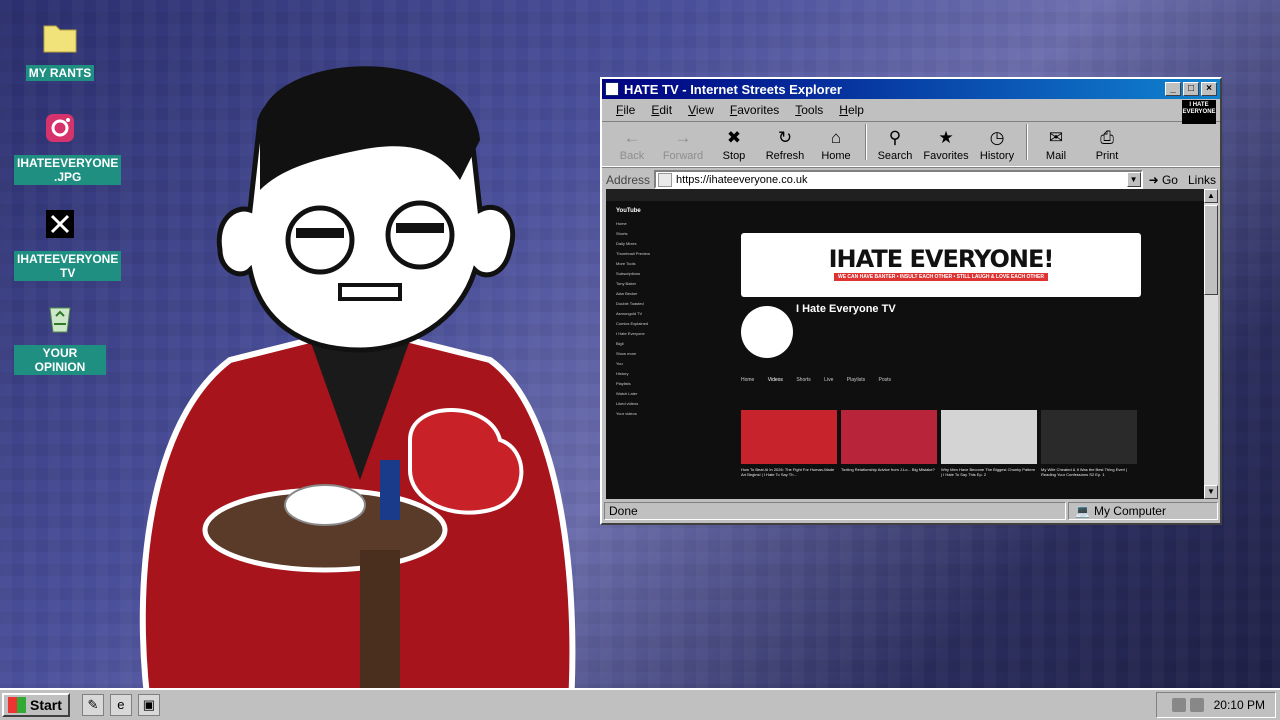 This screenshot has height=720, width=1280. What do you see at coordinates (643, 386) in the screenshot?
I see `sidebar-item: Playlists` at bounding box center [643, 386].